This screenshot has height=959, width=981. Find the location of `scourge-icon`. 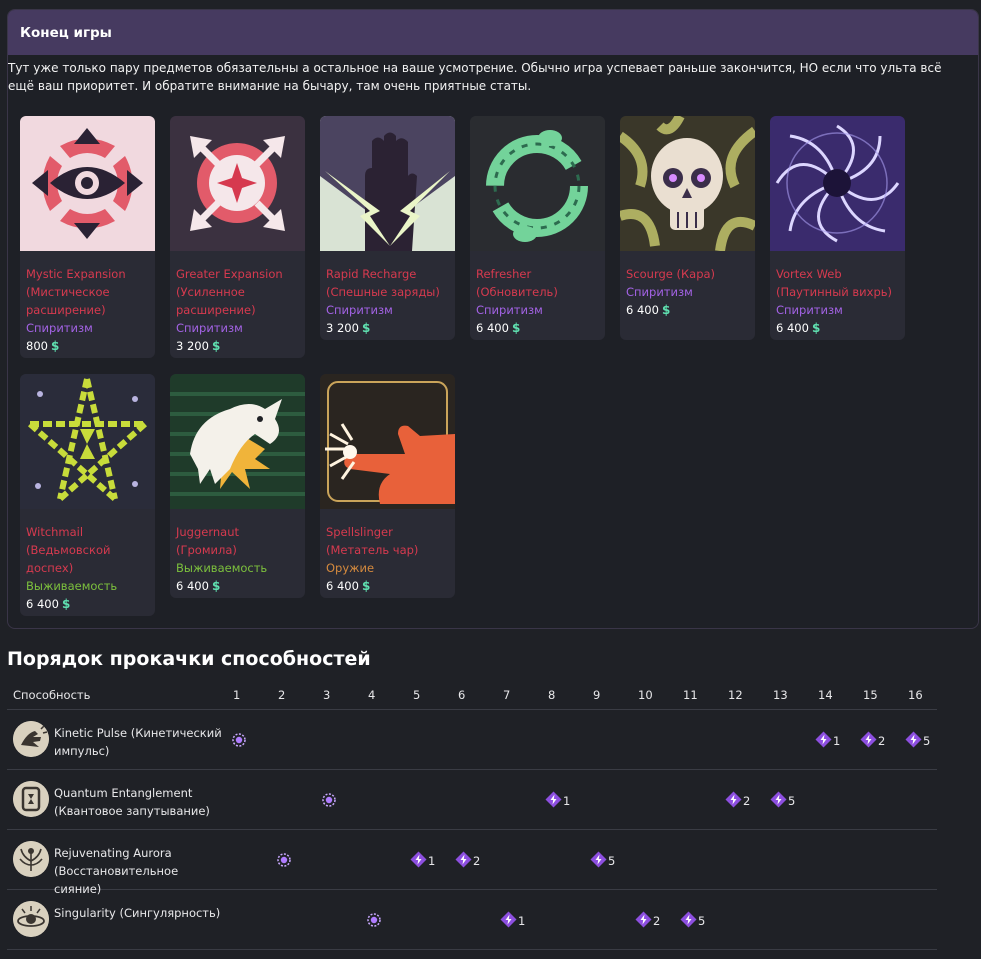

scourge-icon is located at coordinates (687, 183).